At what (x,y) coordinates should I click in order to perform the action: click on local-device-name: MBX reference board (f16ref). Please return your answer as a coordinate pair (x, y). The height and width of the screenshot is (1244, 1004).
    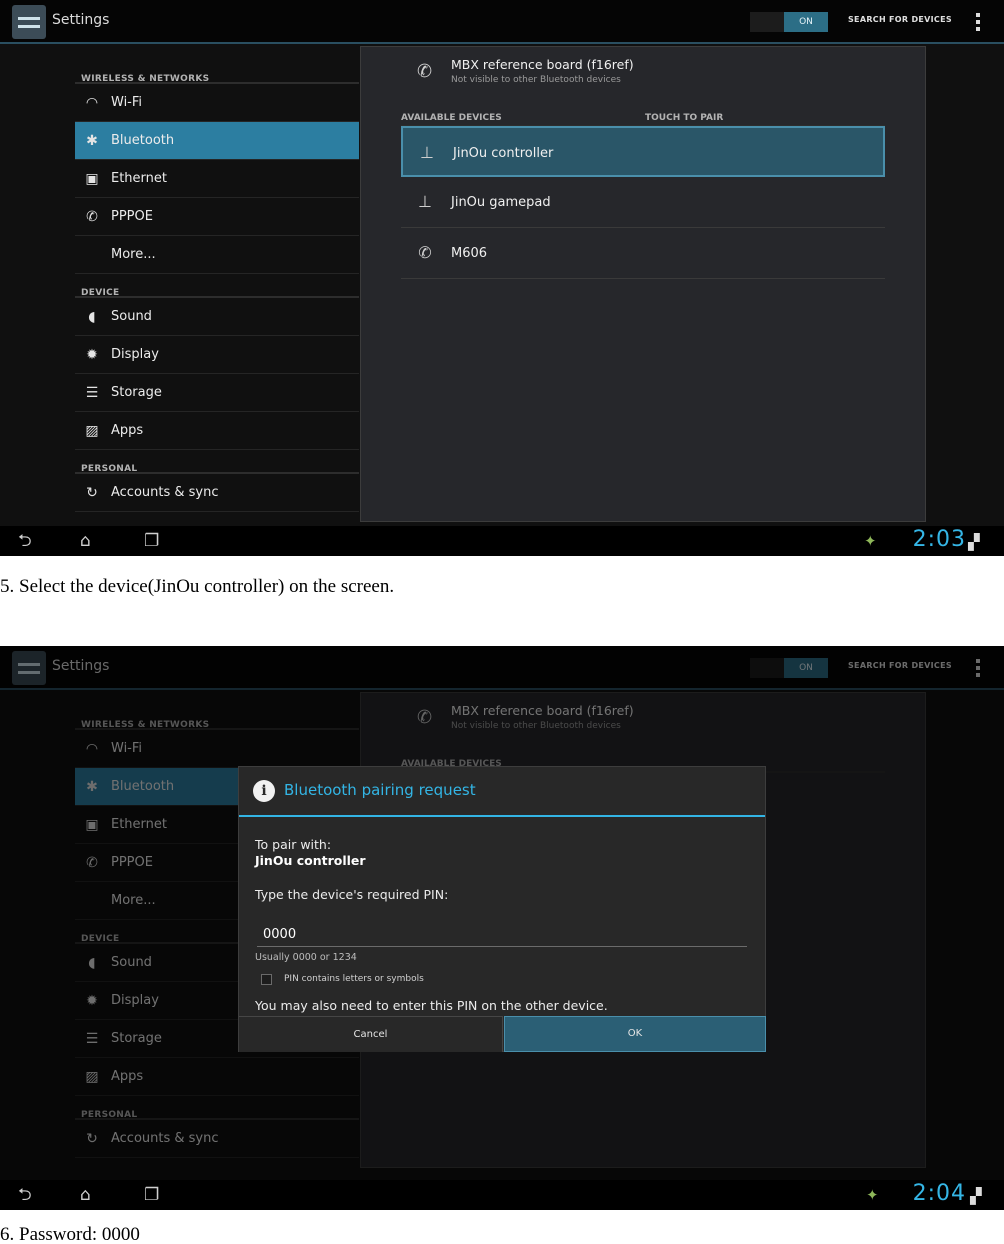
    Looking at the image, I should click on (542, 64).